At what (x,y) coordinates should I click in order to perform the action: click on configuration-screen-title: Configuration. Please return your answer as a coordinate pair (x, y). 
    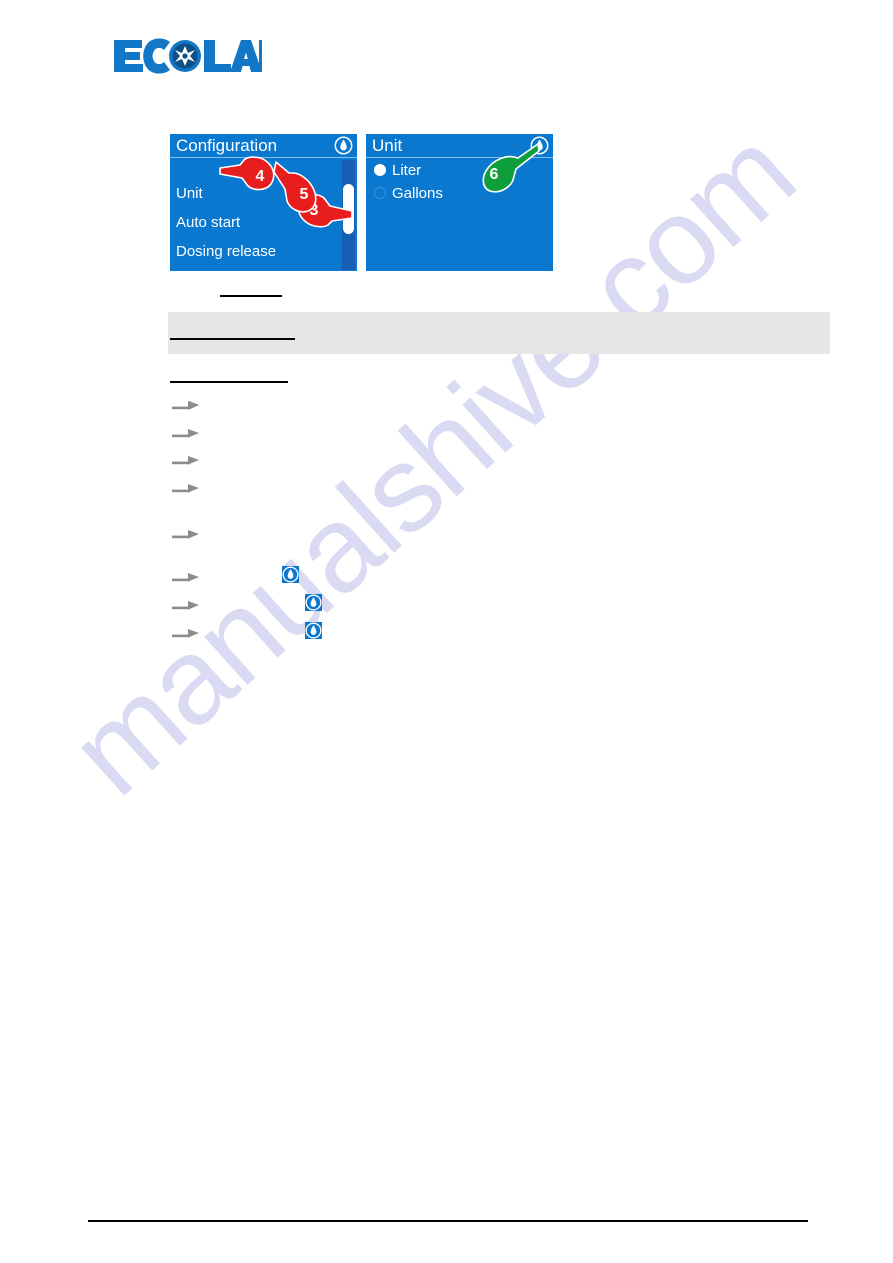
    Looking at the image, I should click on (227, 145).